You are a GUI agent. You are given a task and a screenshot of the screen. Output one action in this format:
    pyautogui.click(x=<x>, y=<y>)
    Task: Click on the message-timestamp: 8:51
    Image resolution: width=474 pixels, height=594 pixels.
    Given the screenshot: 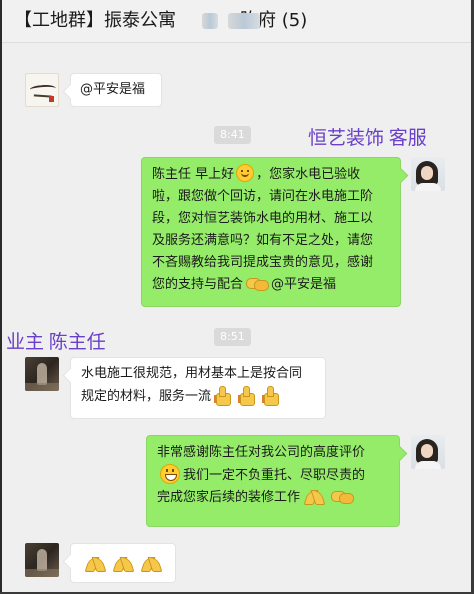 What is the action you would take?
    pyautogui.click(x=232, y=337)
    